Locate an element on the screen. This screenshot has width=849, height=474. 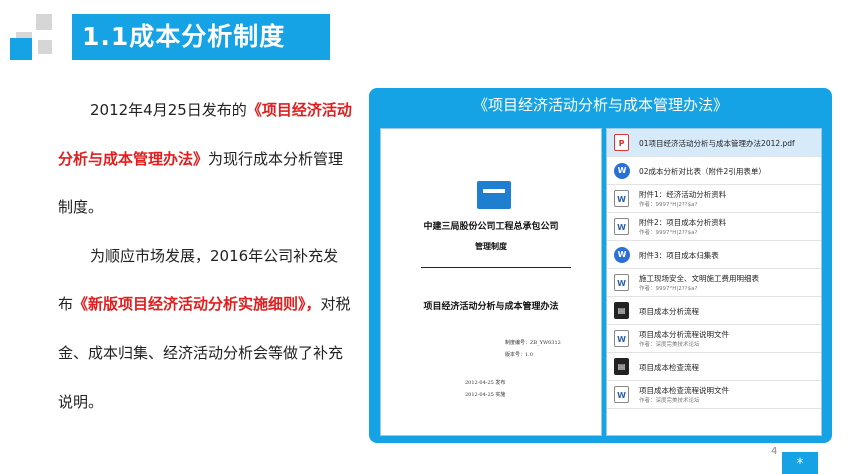
file-item: W 施工现场安全、文明施工费用明细表 作者：9997°H|2??$a? is located at coordinates (714, 283).